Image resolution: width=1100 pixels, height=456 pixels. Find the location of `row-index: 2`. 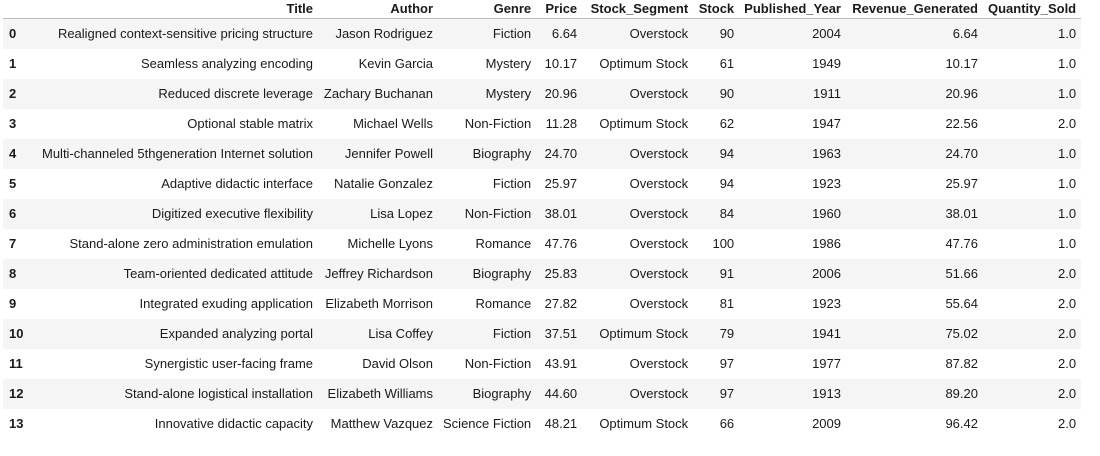

row-index: 2 is located at coordinates (13, 93).